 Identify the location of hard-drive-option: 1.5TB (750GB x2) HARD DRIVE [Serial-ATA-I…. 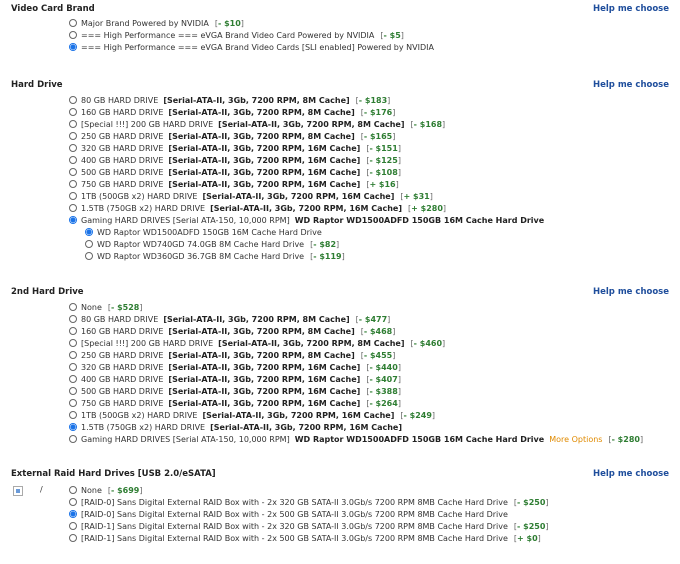
(257, 209).